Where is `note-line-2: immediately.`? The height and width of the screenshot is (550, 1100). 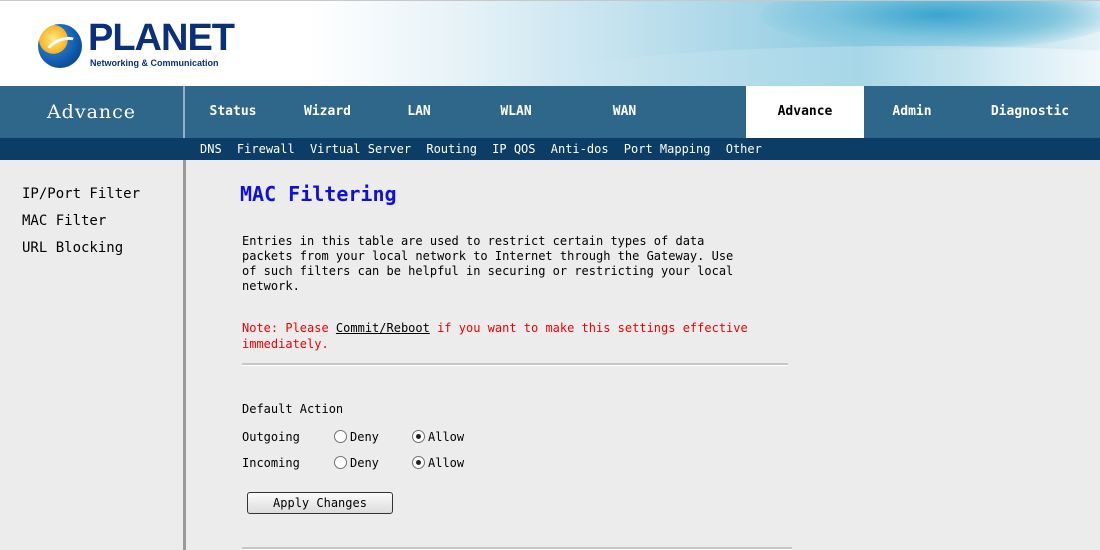
note-line-2: immediately. is located at coordinates (285, 344).